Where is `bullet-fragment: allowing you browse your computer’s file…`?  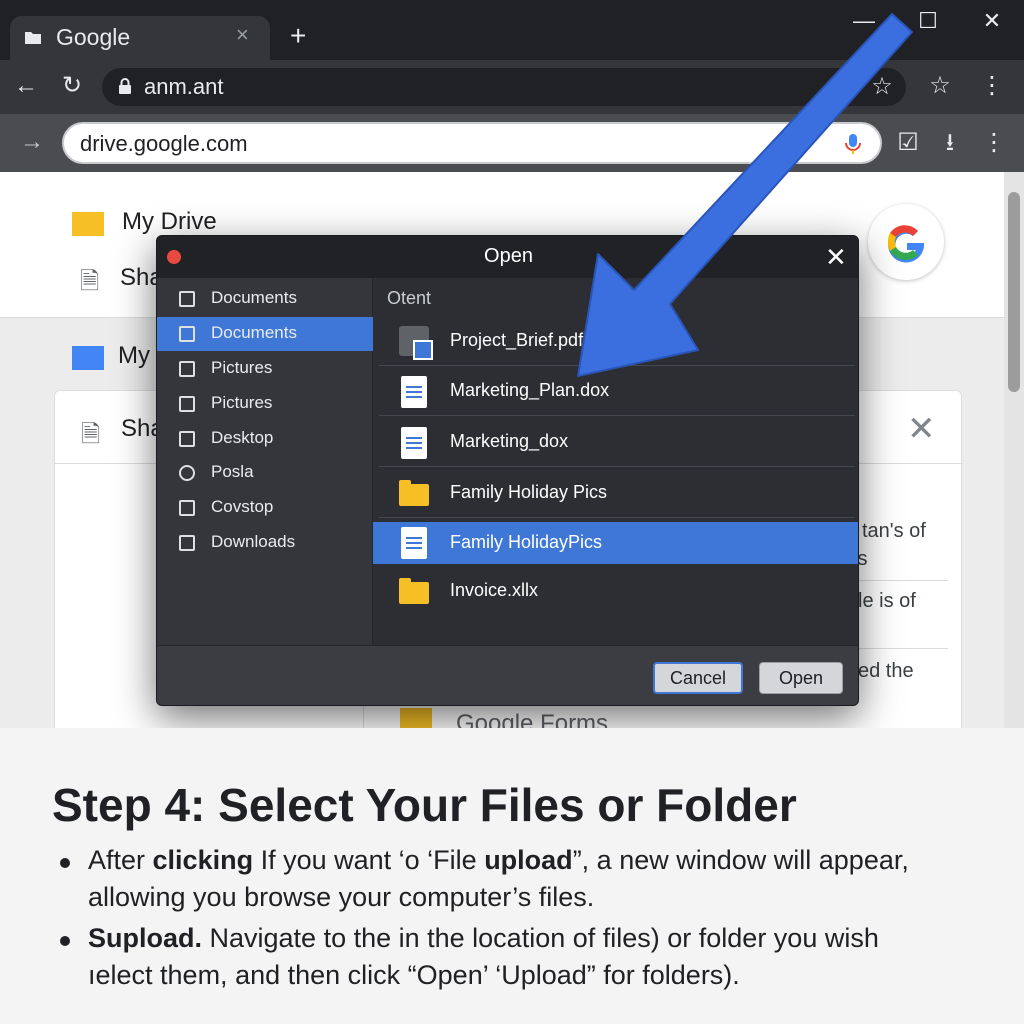
bullet-fragment: allowing you browse your computer’s file… is located at coordinates (341, 897).